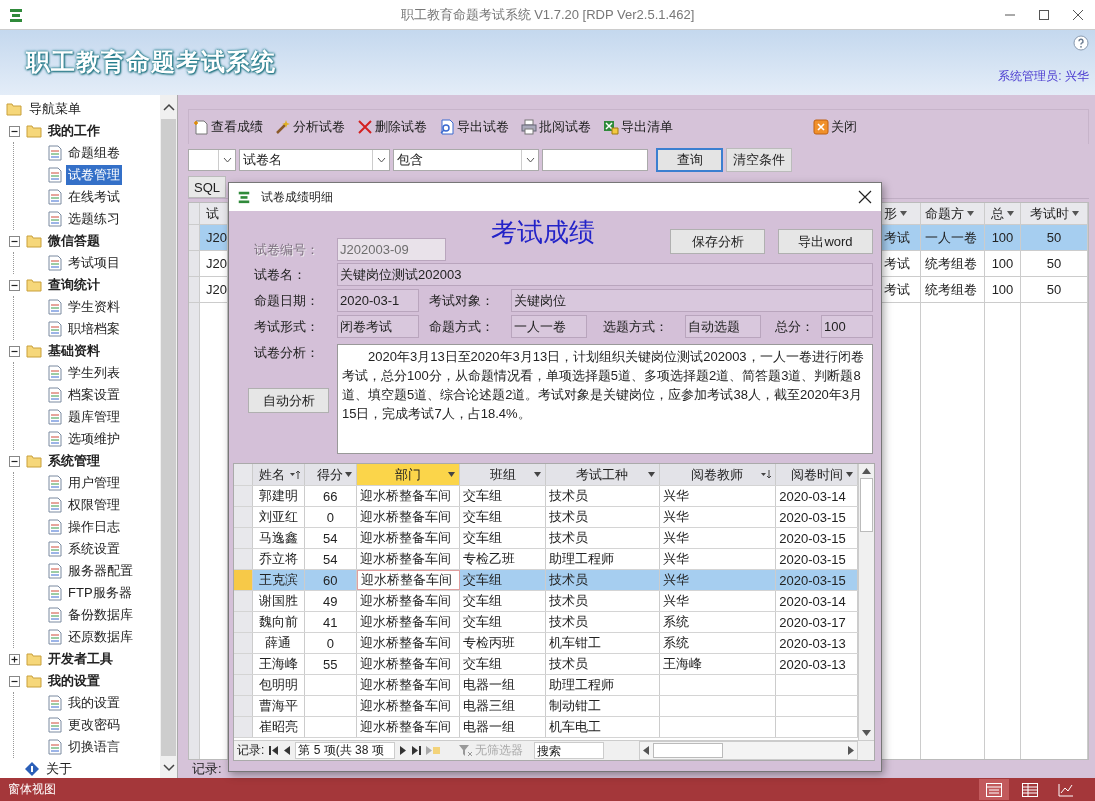  I want to click on table-cell: 55, so click(330, 664).